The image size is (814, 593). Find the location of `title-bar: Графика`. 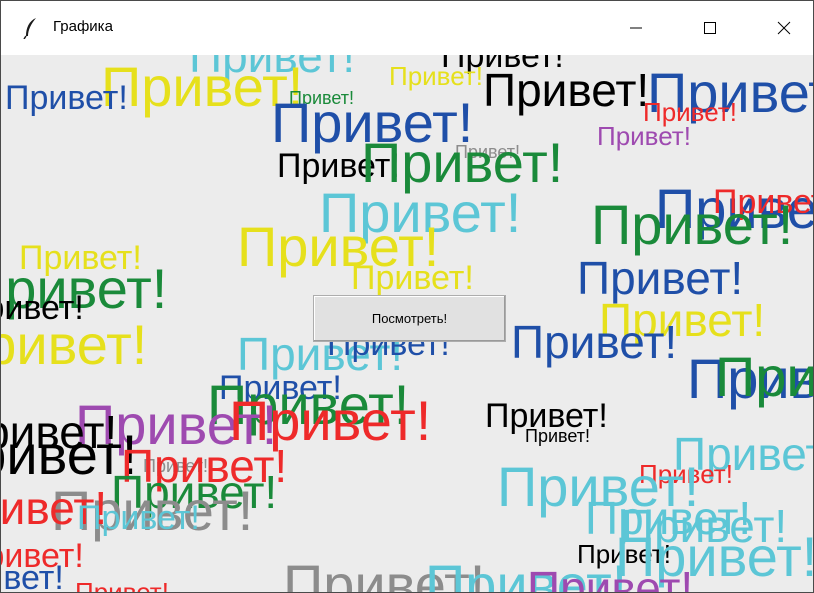

title-bar: Графика is located at coordinates (407, 28).